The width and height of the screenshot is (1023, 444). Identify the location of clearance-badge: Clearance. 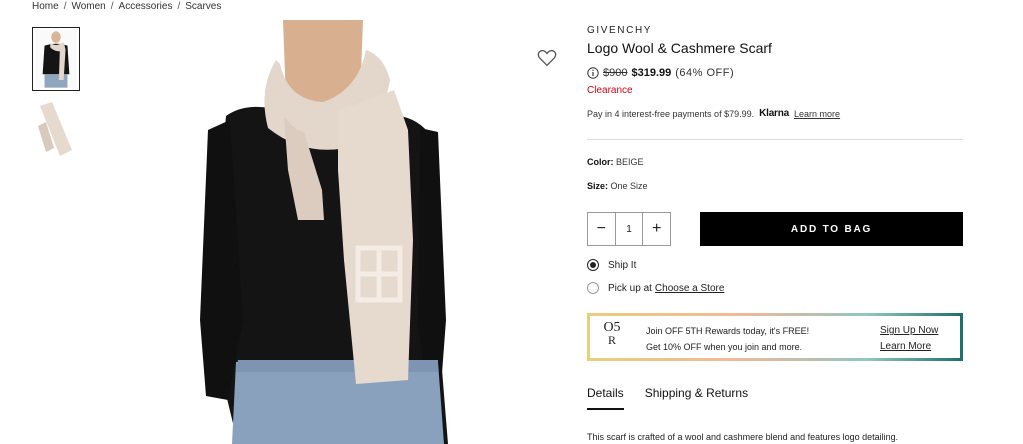
(610, 90).